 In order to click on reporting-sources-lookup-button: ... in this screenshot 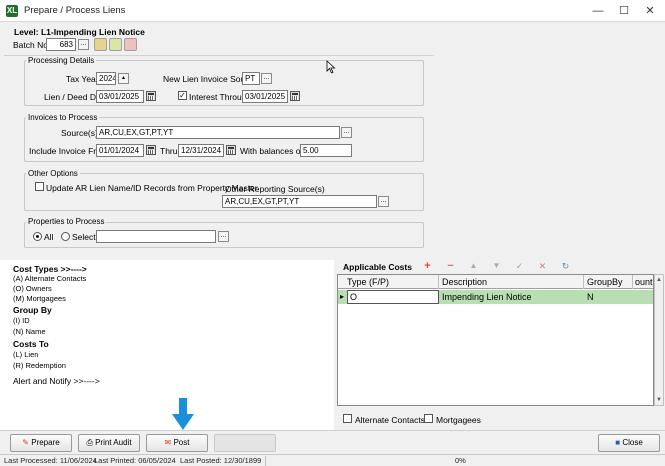, I will do `click(383, 201)`.